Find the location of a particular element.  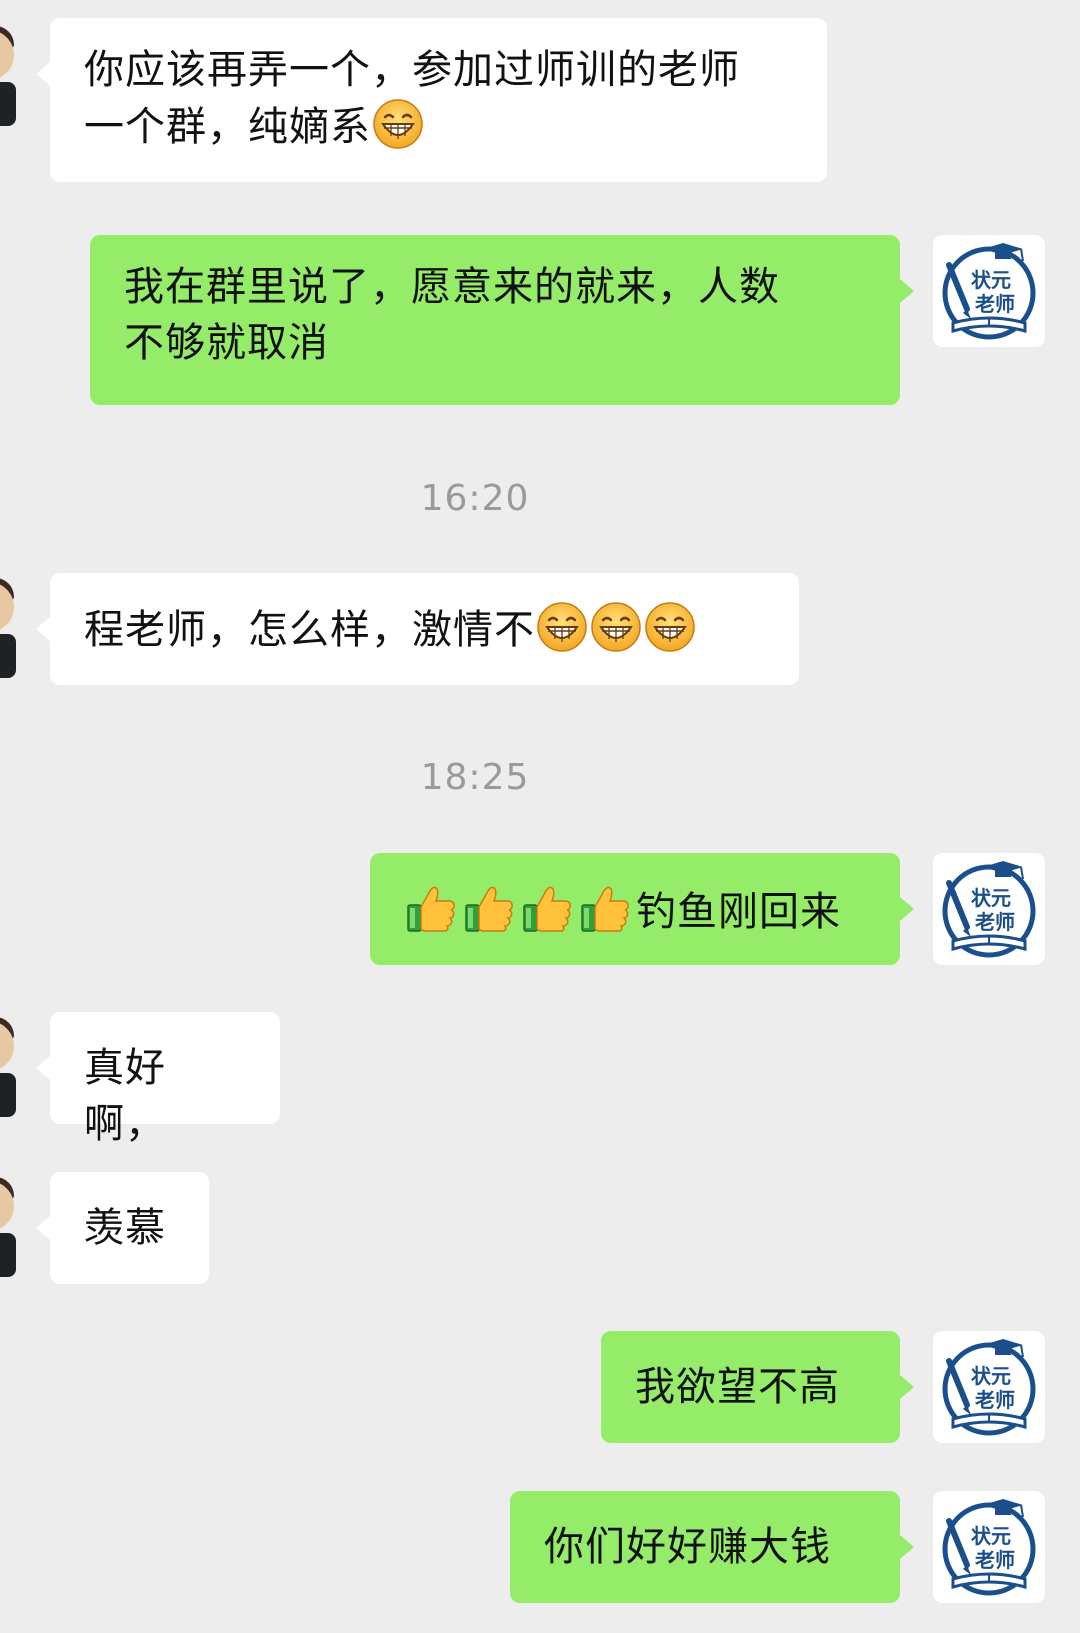

message-text: 你应该再弄一个，参加过师训的老师 is located at coordinates (412, 70).